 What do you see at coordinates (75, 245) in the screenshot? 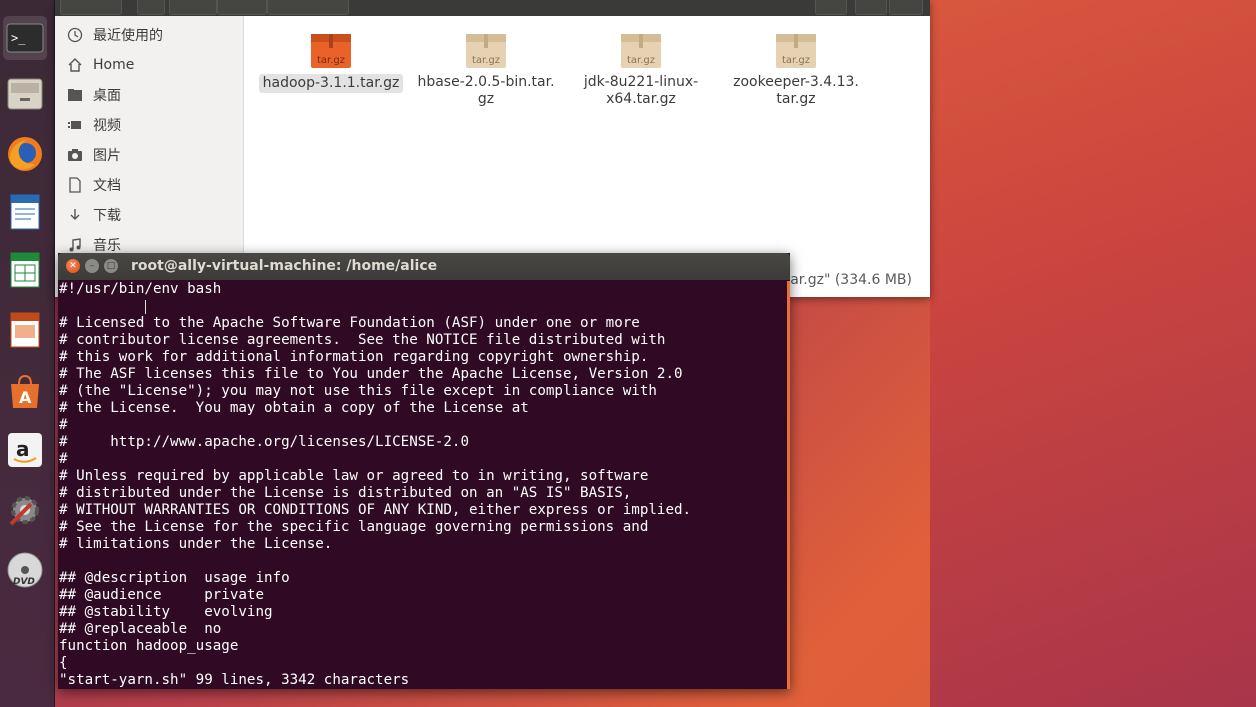
I see `music-icon` at bounding box center [75, 245].